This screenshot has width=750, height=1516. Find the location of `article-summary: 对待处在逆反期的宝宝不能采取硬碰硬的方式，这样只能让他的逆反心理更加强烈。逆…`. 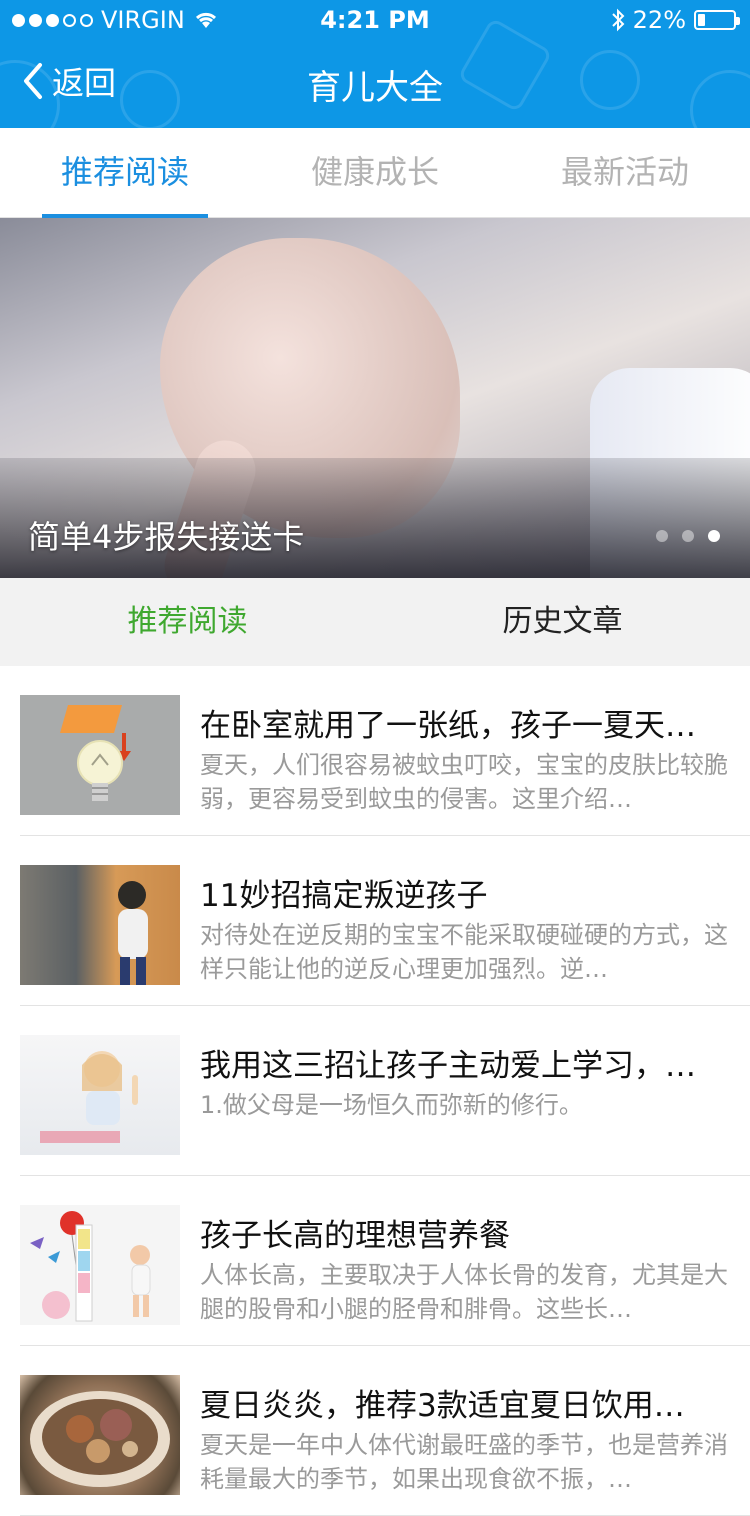

article-summary: 对待处在逆反期的宝宝不能采取硬碰硬的方式，这样只能让他的逆反心理更加强烈。逆… is located at coordinates (464, 952).